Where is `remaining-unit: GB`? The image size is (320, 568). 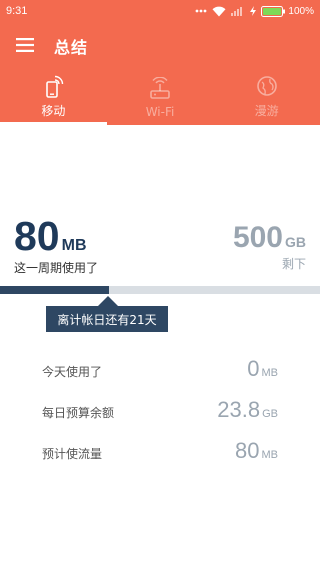 remaining-unit: GB is located at coordinates (295, 242).